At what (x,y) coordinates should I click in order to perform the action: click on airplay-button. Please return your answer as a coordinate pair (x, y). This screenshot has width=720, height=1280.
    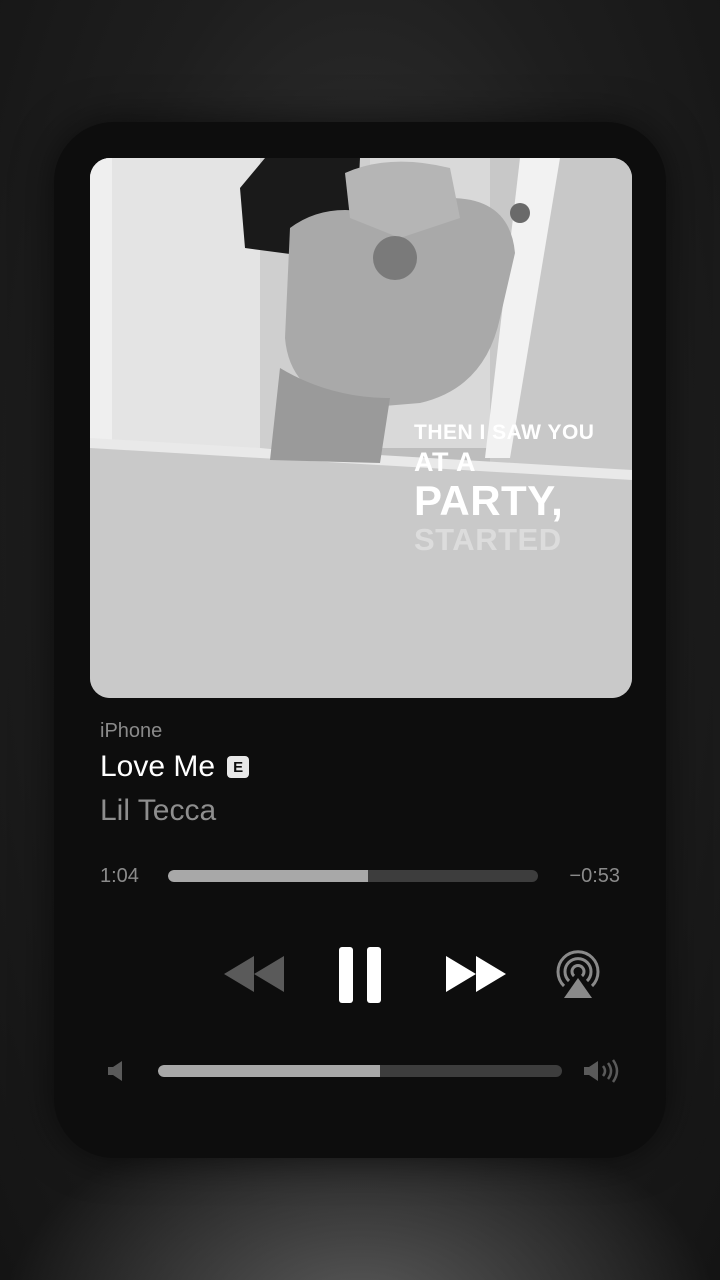
    Looking at the image, I should click on (578, 974).